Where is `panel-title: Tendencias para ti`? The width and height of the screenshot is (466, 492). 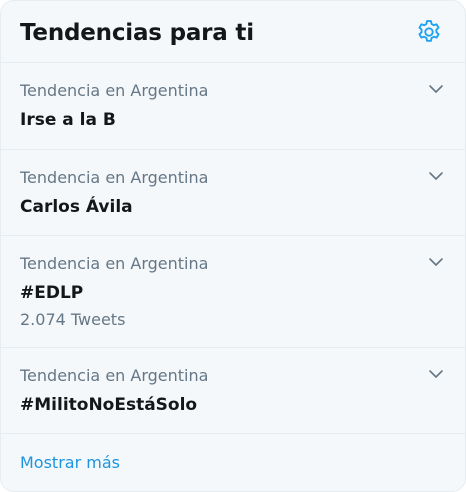
panel-title: Tendencias para ti is located at coordinates (137, 33).